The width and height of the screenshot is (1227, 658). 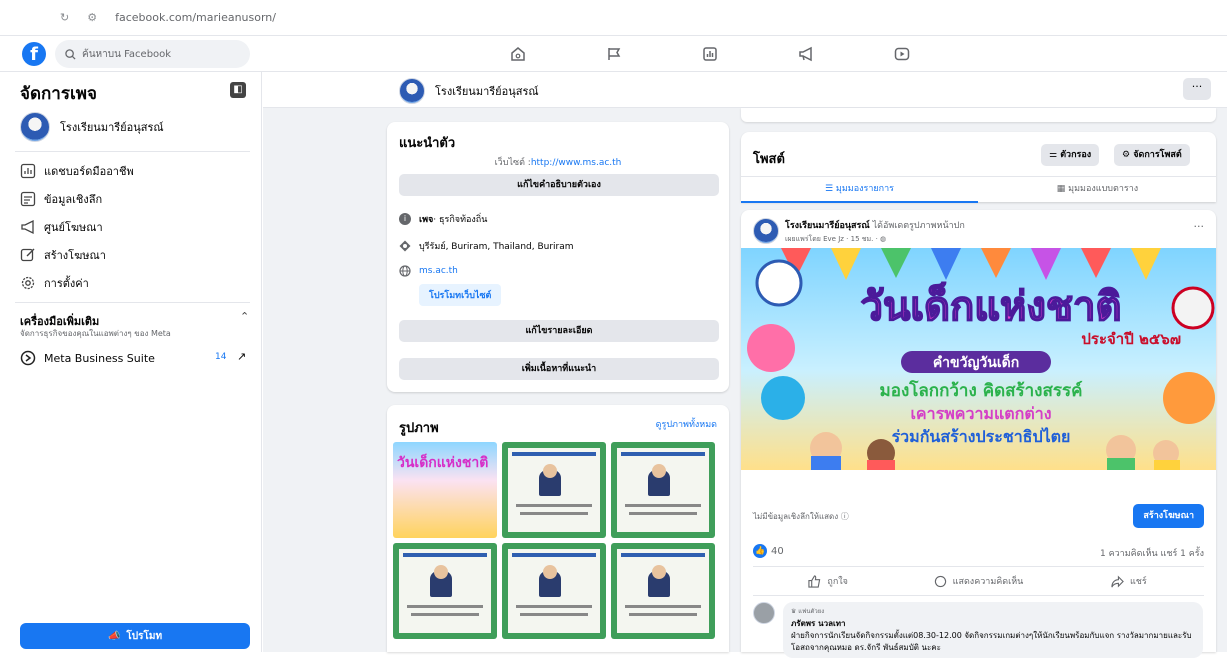 I want to click on tab-list-view: ☰ มุมมองรายการ, so click(x=859, y=190).